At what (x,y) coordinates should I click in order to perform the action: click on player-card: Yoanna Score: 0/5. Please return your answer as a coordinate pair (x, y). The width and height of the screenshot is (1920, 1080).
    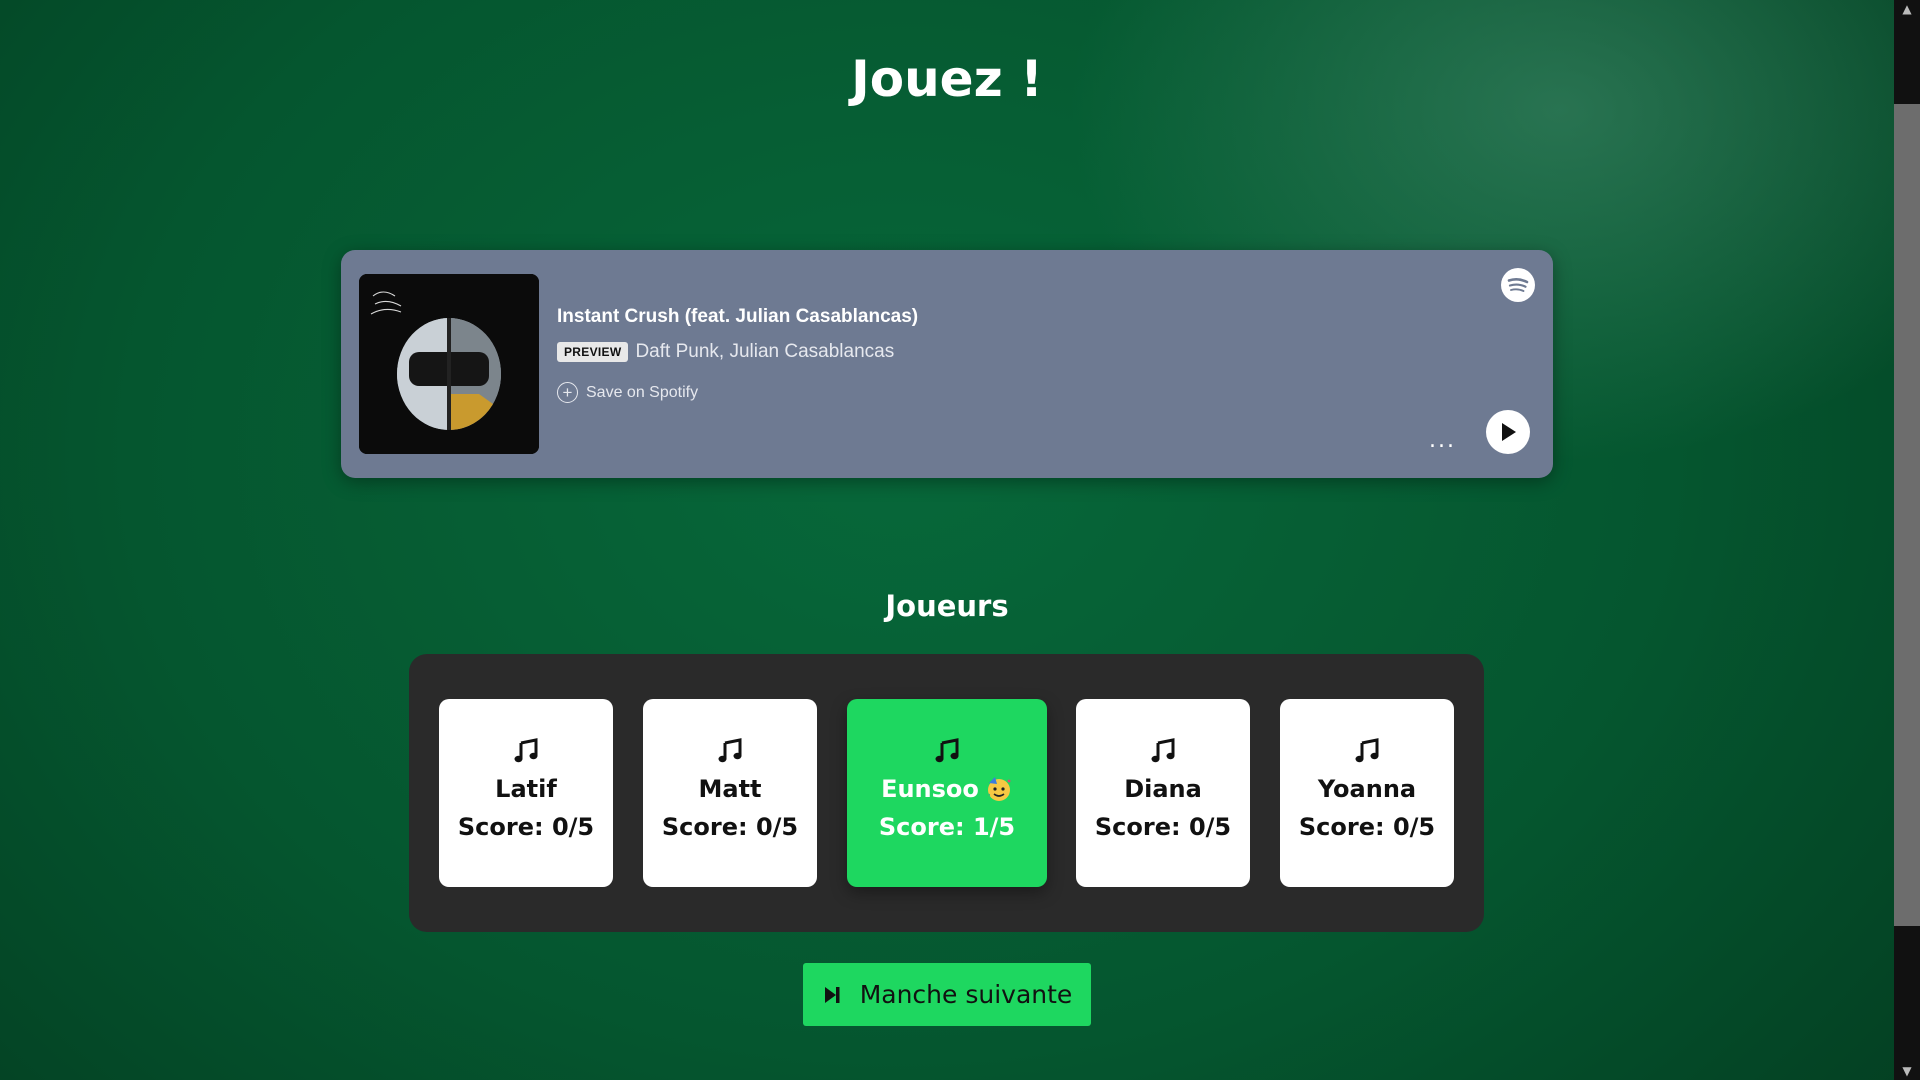
    Looking at the image, I should click on (1367, 793).